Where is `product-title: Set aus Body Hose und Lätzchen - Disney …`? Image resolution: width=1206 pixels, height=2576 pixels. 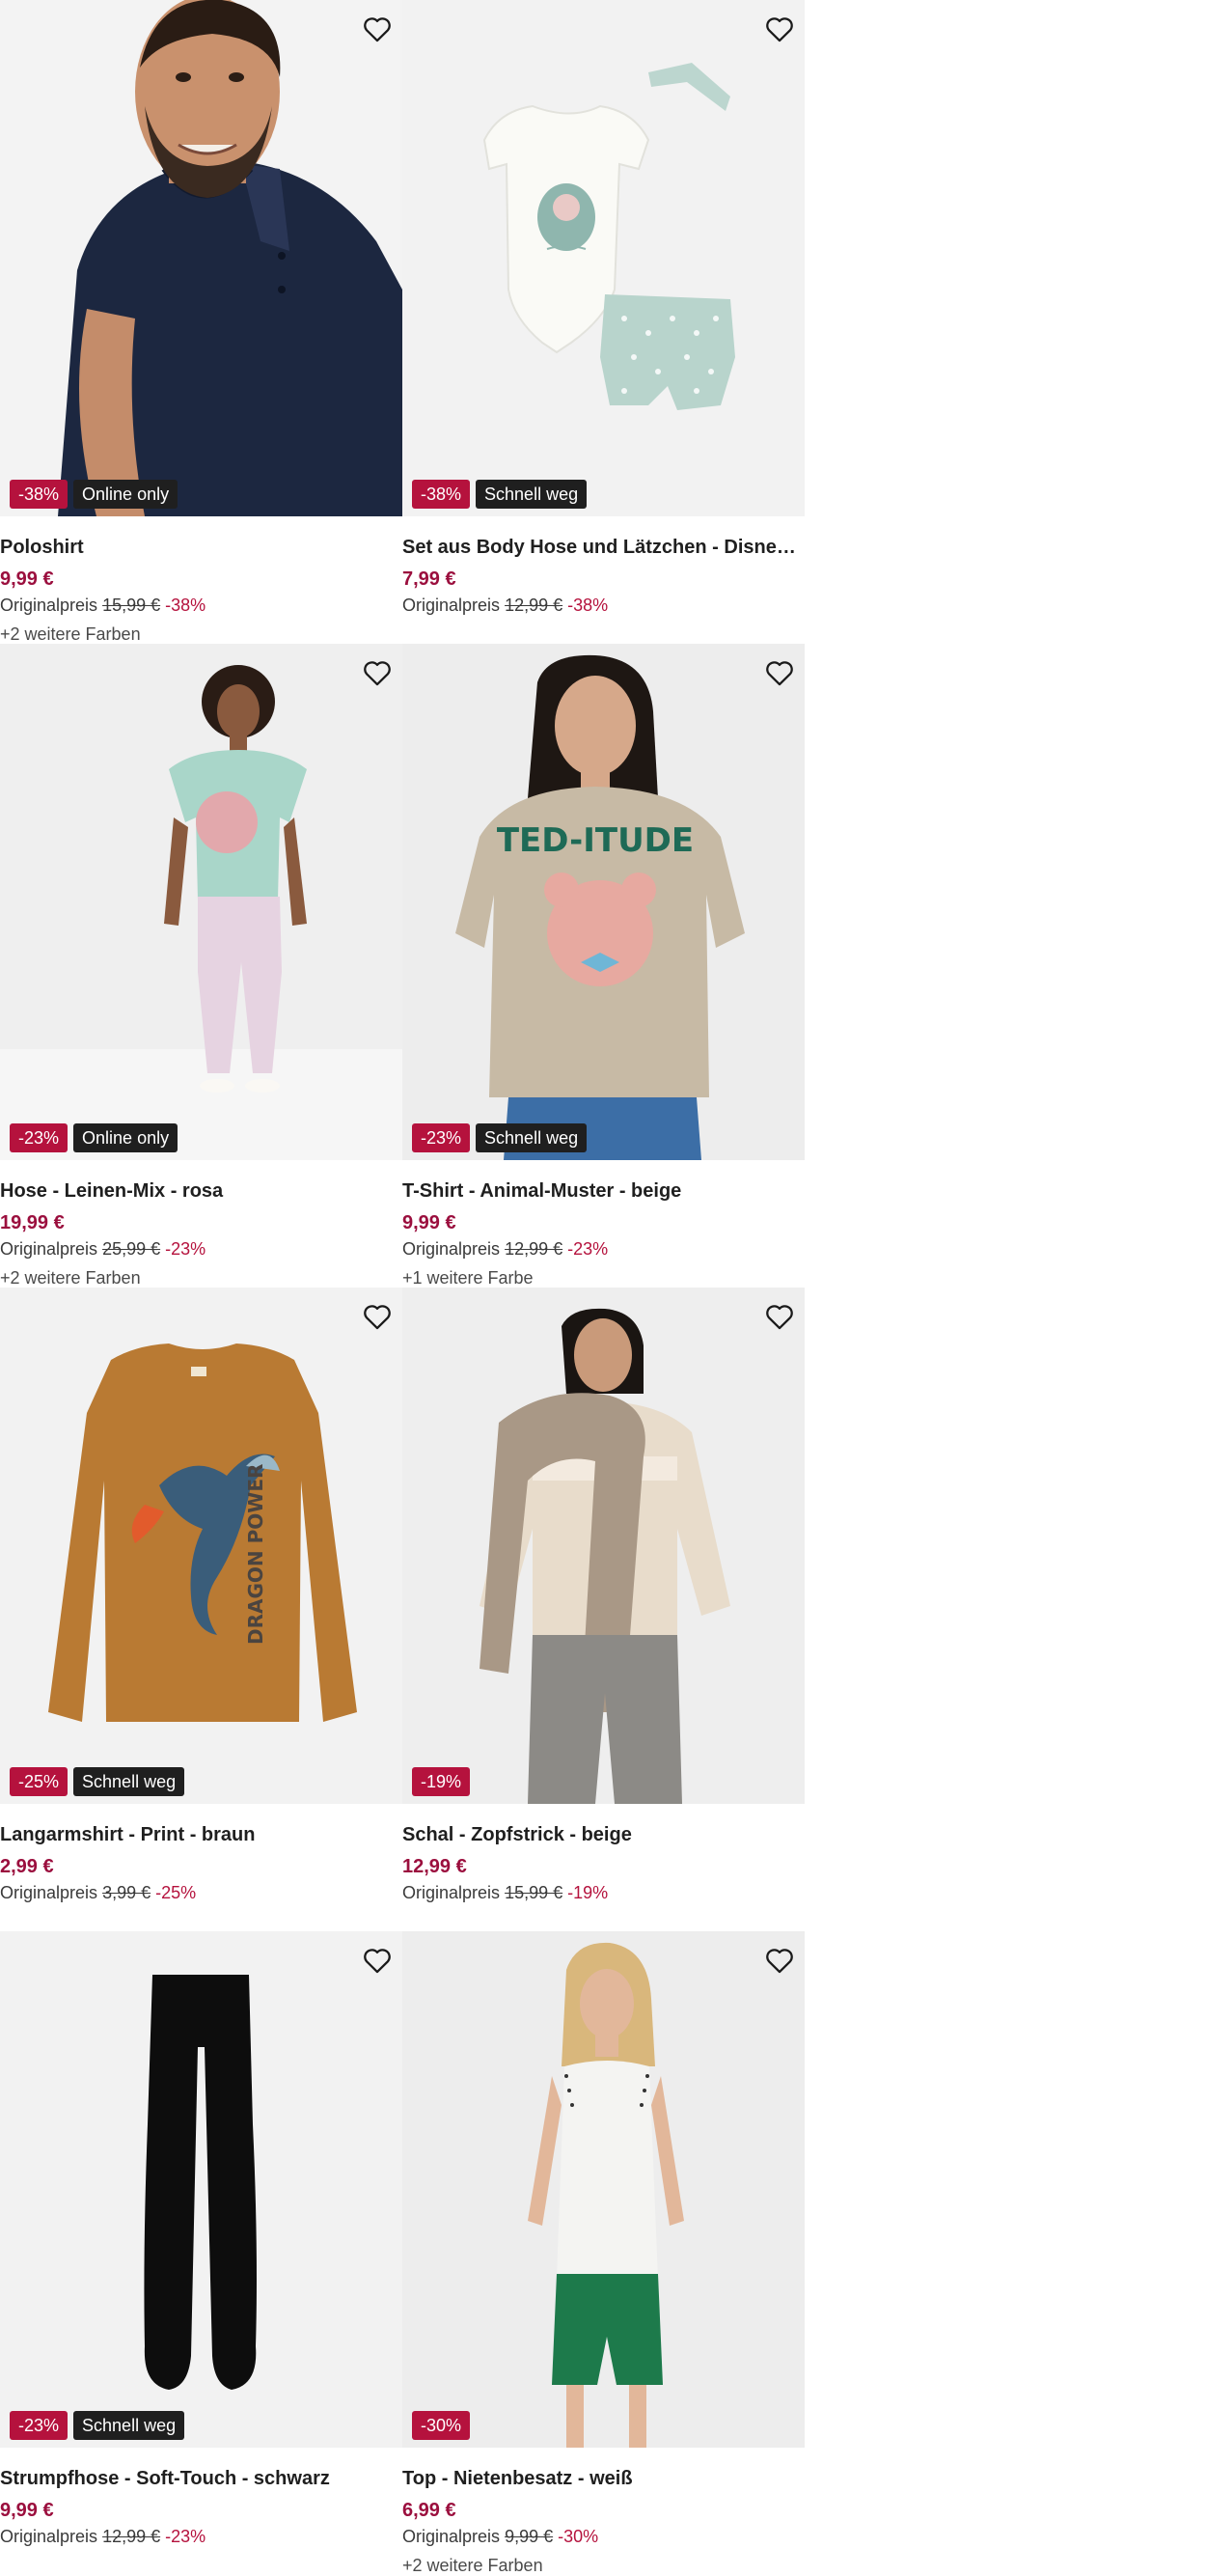 product-title: Set aus Body Hose und Lätzchen - Disney … is located at coordinates (604, 547).